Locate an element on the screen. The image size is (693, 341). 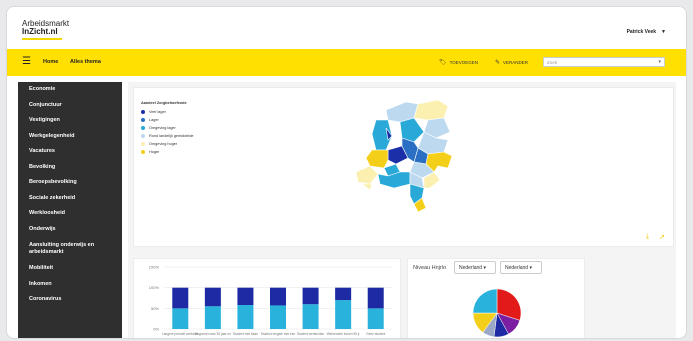
x-tick-label: Student werkenden is located at coordinates (311, 334).